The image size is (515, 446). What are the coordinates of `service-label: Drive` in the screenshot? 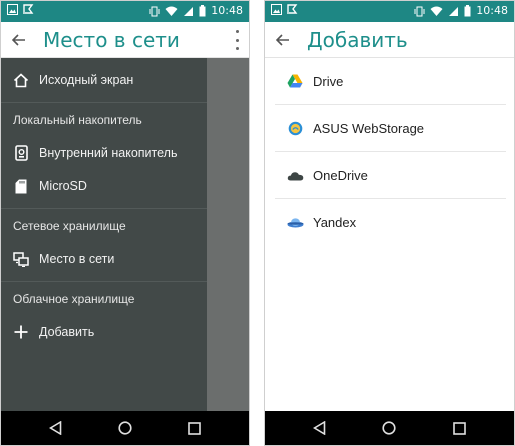 It's located at (328, 81).